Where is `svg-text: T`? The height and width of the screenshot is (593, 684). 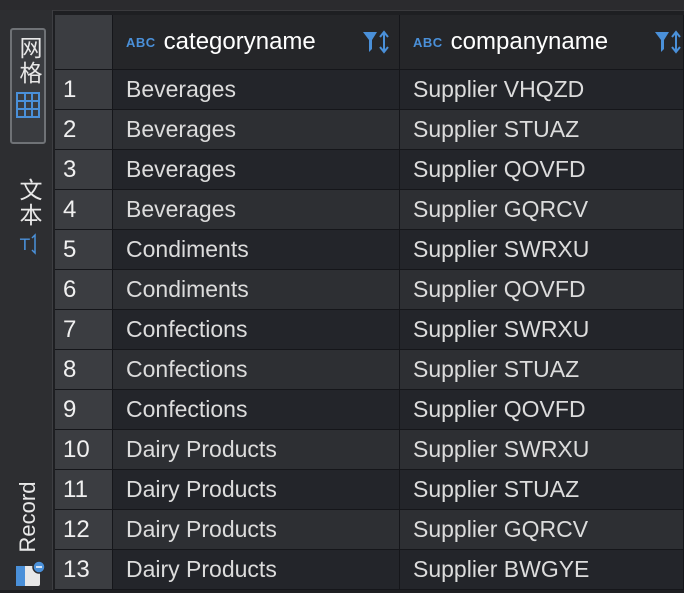 svg-text: T is located at coordinates (24, 244).